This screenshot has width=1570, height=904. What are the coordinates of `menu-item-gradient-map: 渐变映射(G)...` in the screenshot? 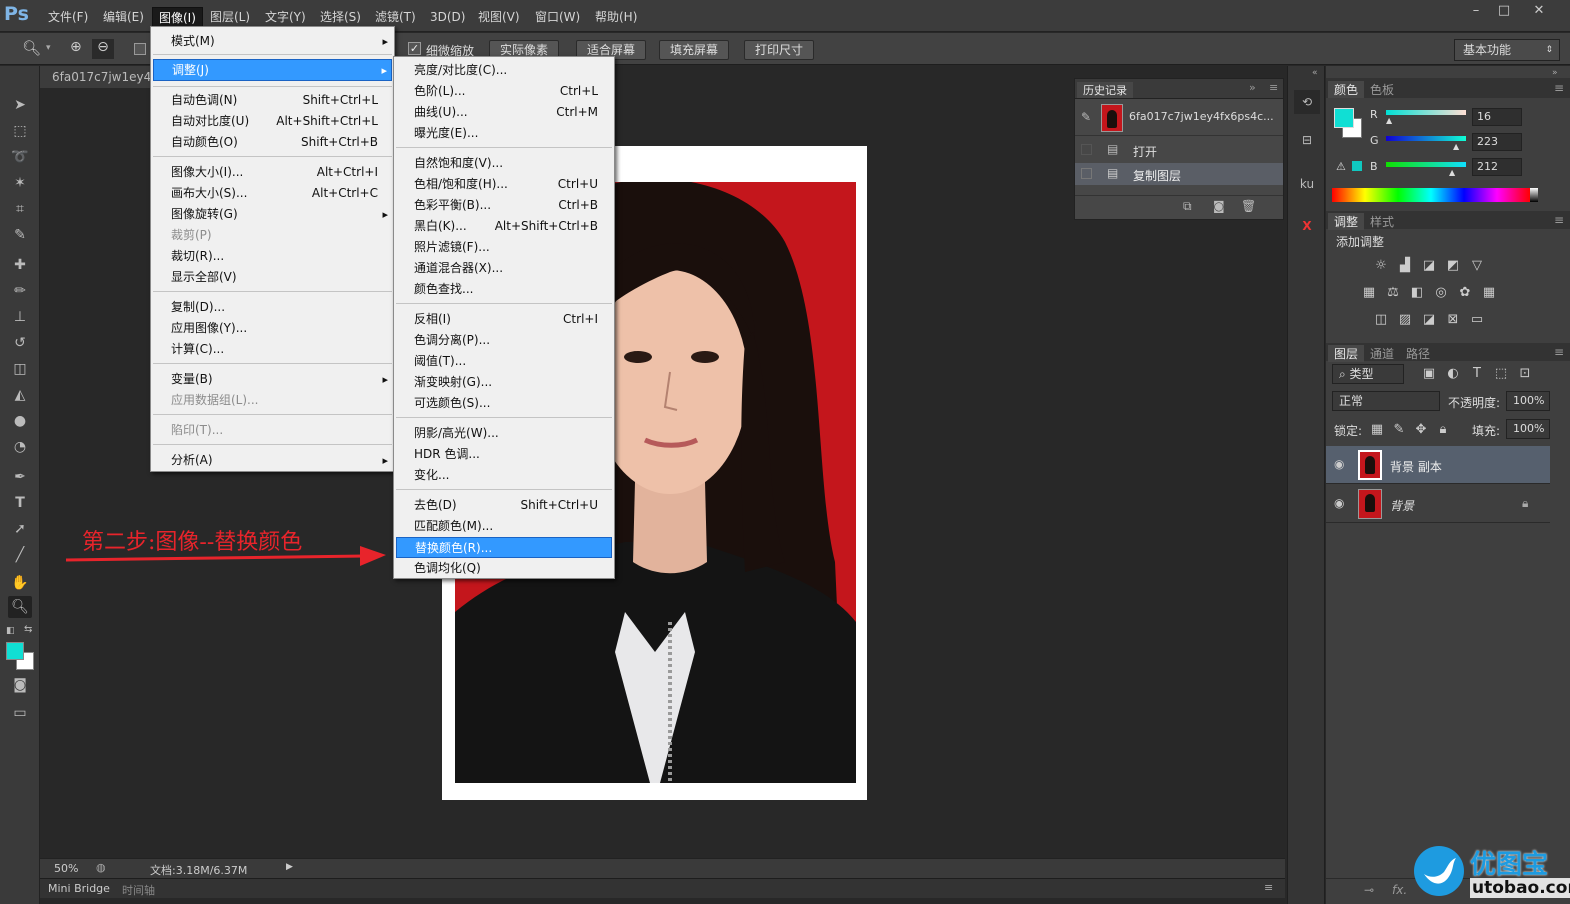 It's located at (504, 382).